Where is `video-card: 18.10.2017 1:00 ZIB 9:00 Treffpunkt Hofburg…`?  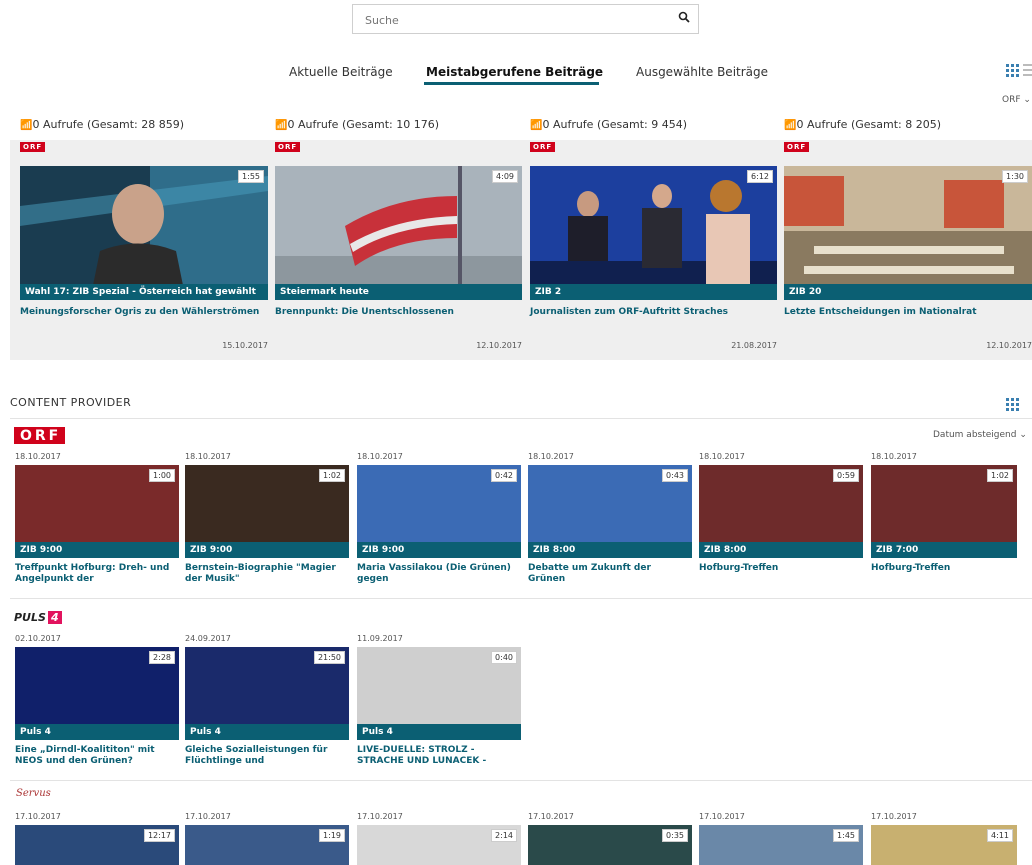
video-card: 18.10.2017 1:00 ZIB 9:00 Treffpunkt Hofburg… is located at coordinates (97, 518).